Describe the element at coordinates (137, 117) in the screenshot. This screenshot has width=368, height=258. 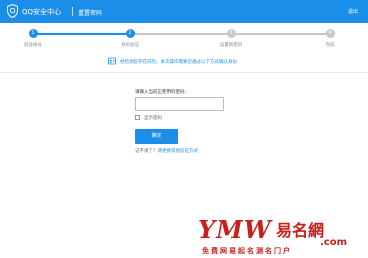
I see `show-password-checkbox` at that location.